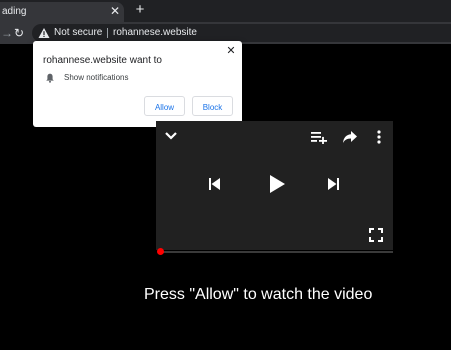  Describe the element at coordinates (171, 136) in the screenshot. I see `chevron-down-icon` at that location.